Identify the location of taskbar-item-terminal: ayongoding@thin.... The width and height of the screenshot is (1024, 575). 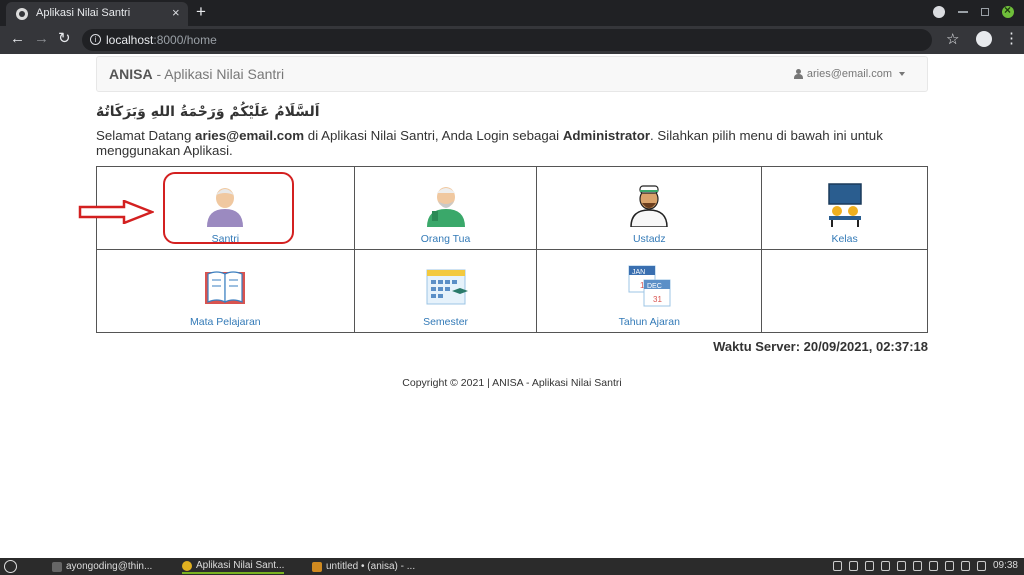
(102, 566).